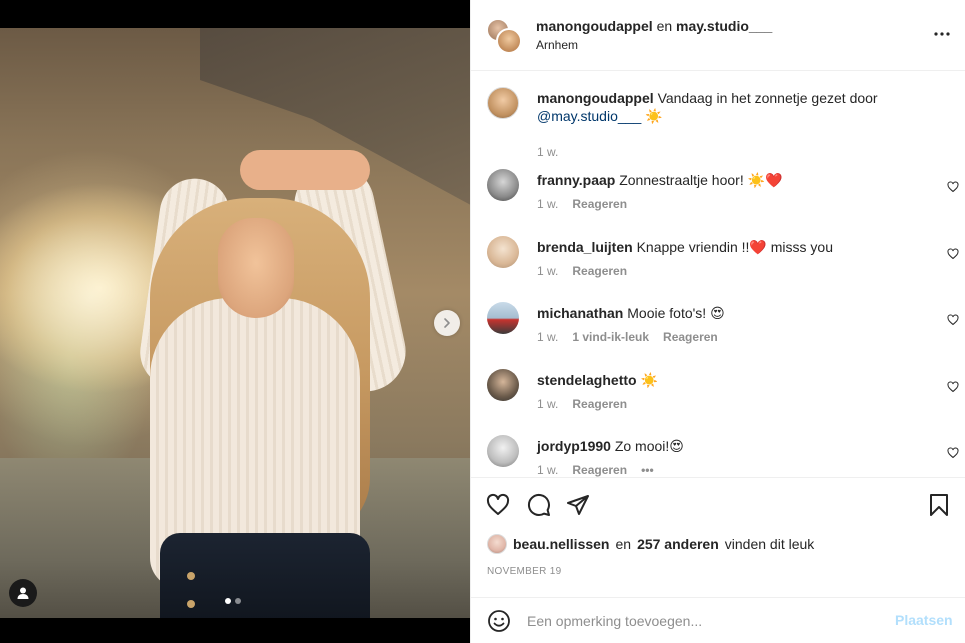 The width and height of the screenshot is (965, 643). Describe the element at coordinates (594, 26) in the screenshot. I see `author-username-link: manongoudappel` at that location.